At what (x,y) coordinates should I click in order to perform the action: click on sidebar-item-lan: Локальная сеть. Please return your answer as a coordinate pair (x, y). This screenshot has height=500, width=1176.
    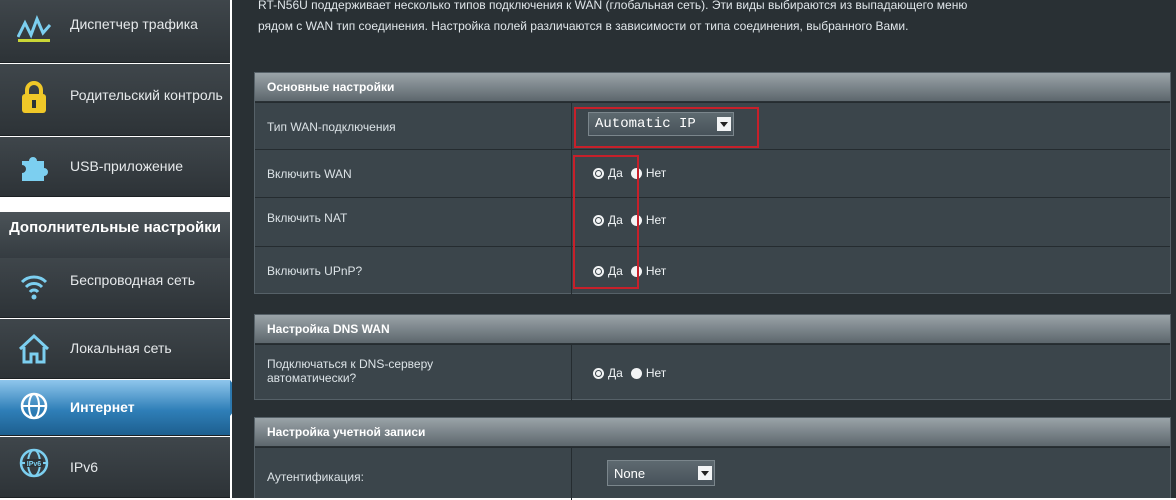
    Looking at the image, I should click on (115, 349).